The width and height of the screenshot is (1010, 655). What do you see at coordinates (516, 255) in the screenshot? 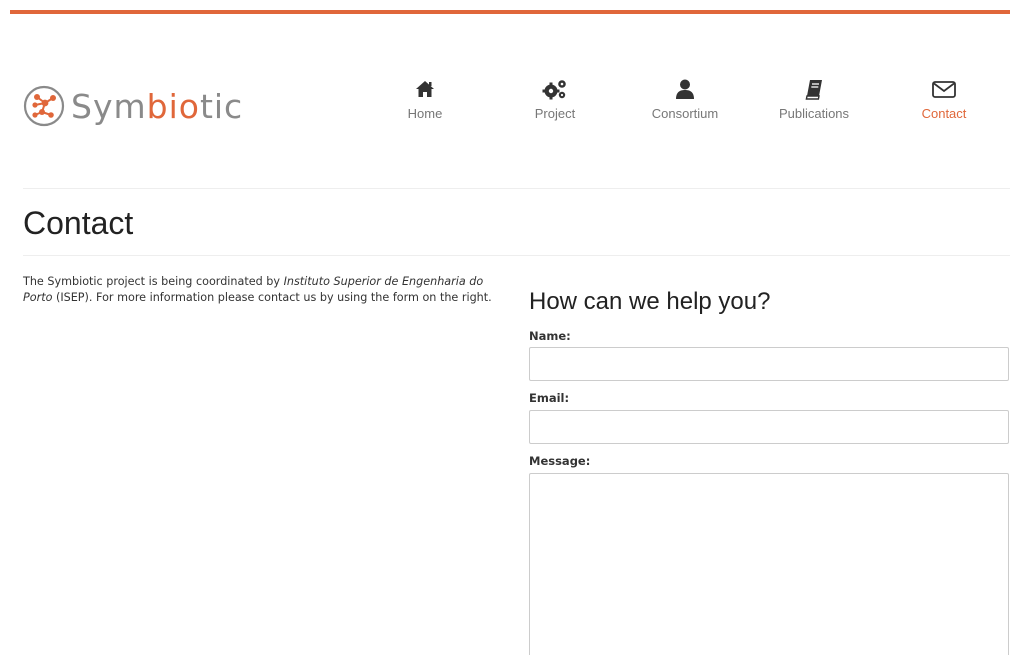
I see `title-divider` at bounding box center [516, 255].